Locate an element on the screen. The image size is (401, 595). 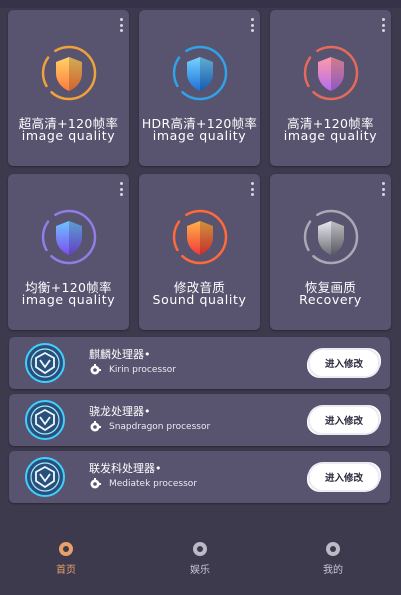
processor-name: 骁龙处理器• is located at coordinates (120, 411).